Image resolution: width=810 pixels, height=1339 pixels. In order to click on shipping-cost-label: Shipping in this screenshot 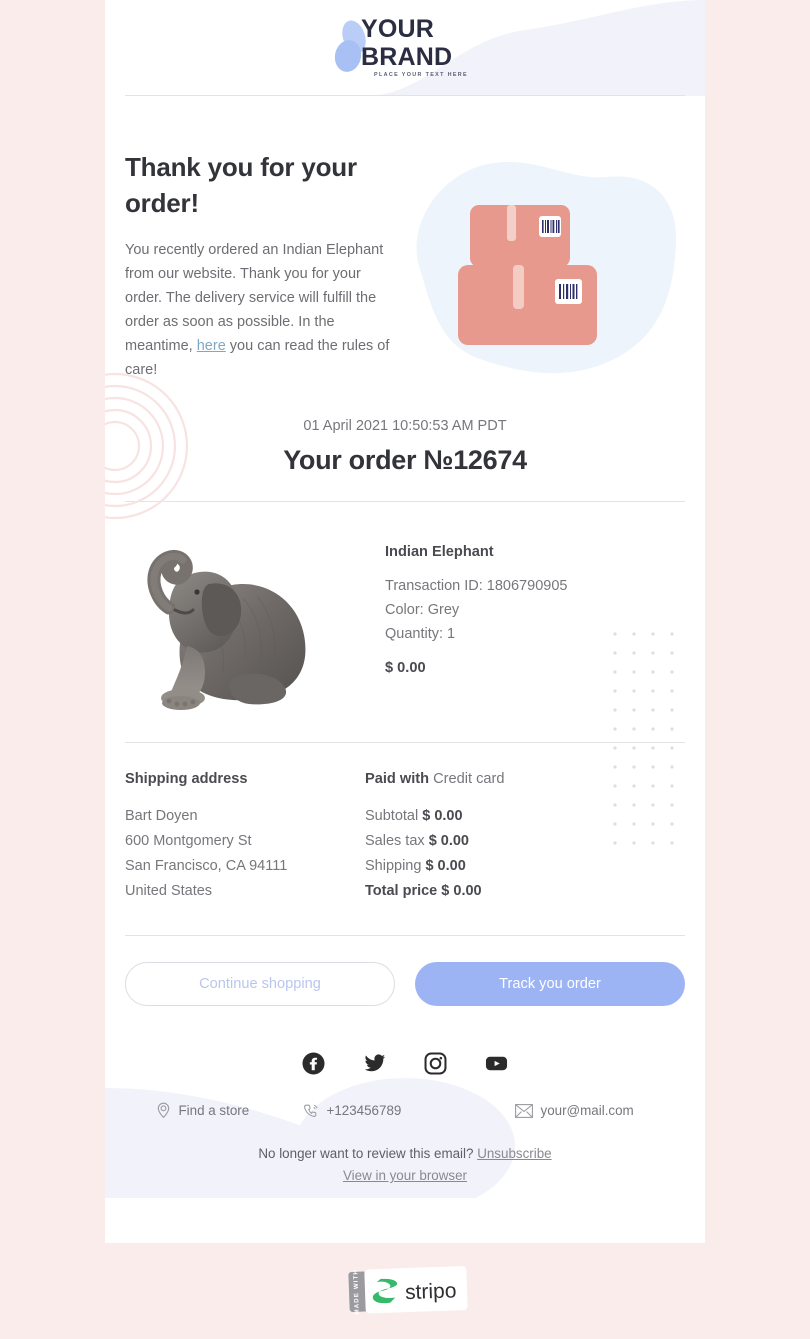, I will do `click(393, 866)`.